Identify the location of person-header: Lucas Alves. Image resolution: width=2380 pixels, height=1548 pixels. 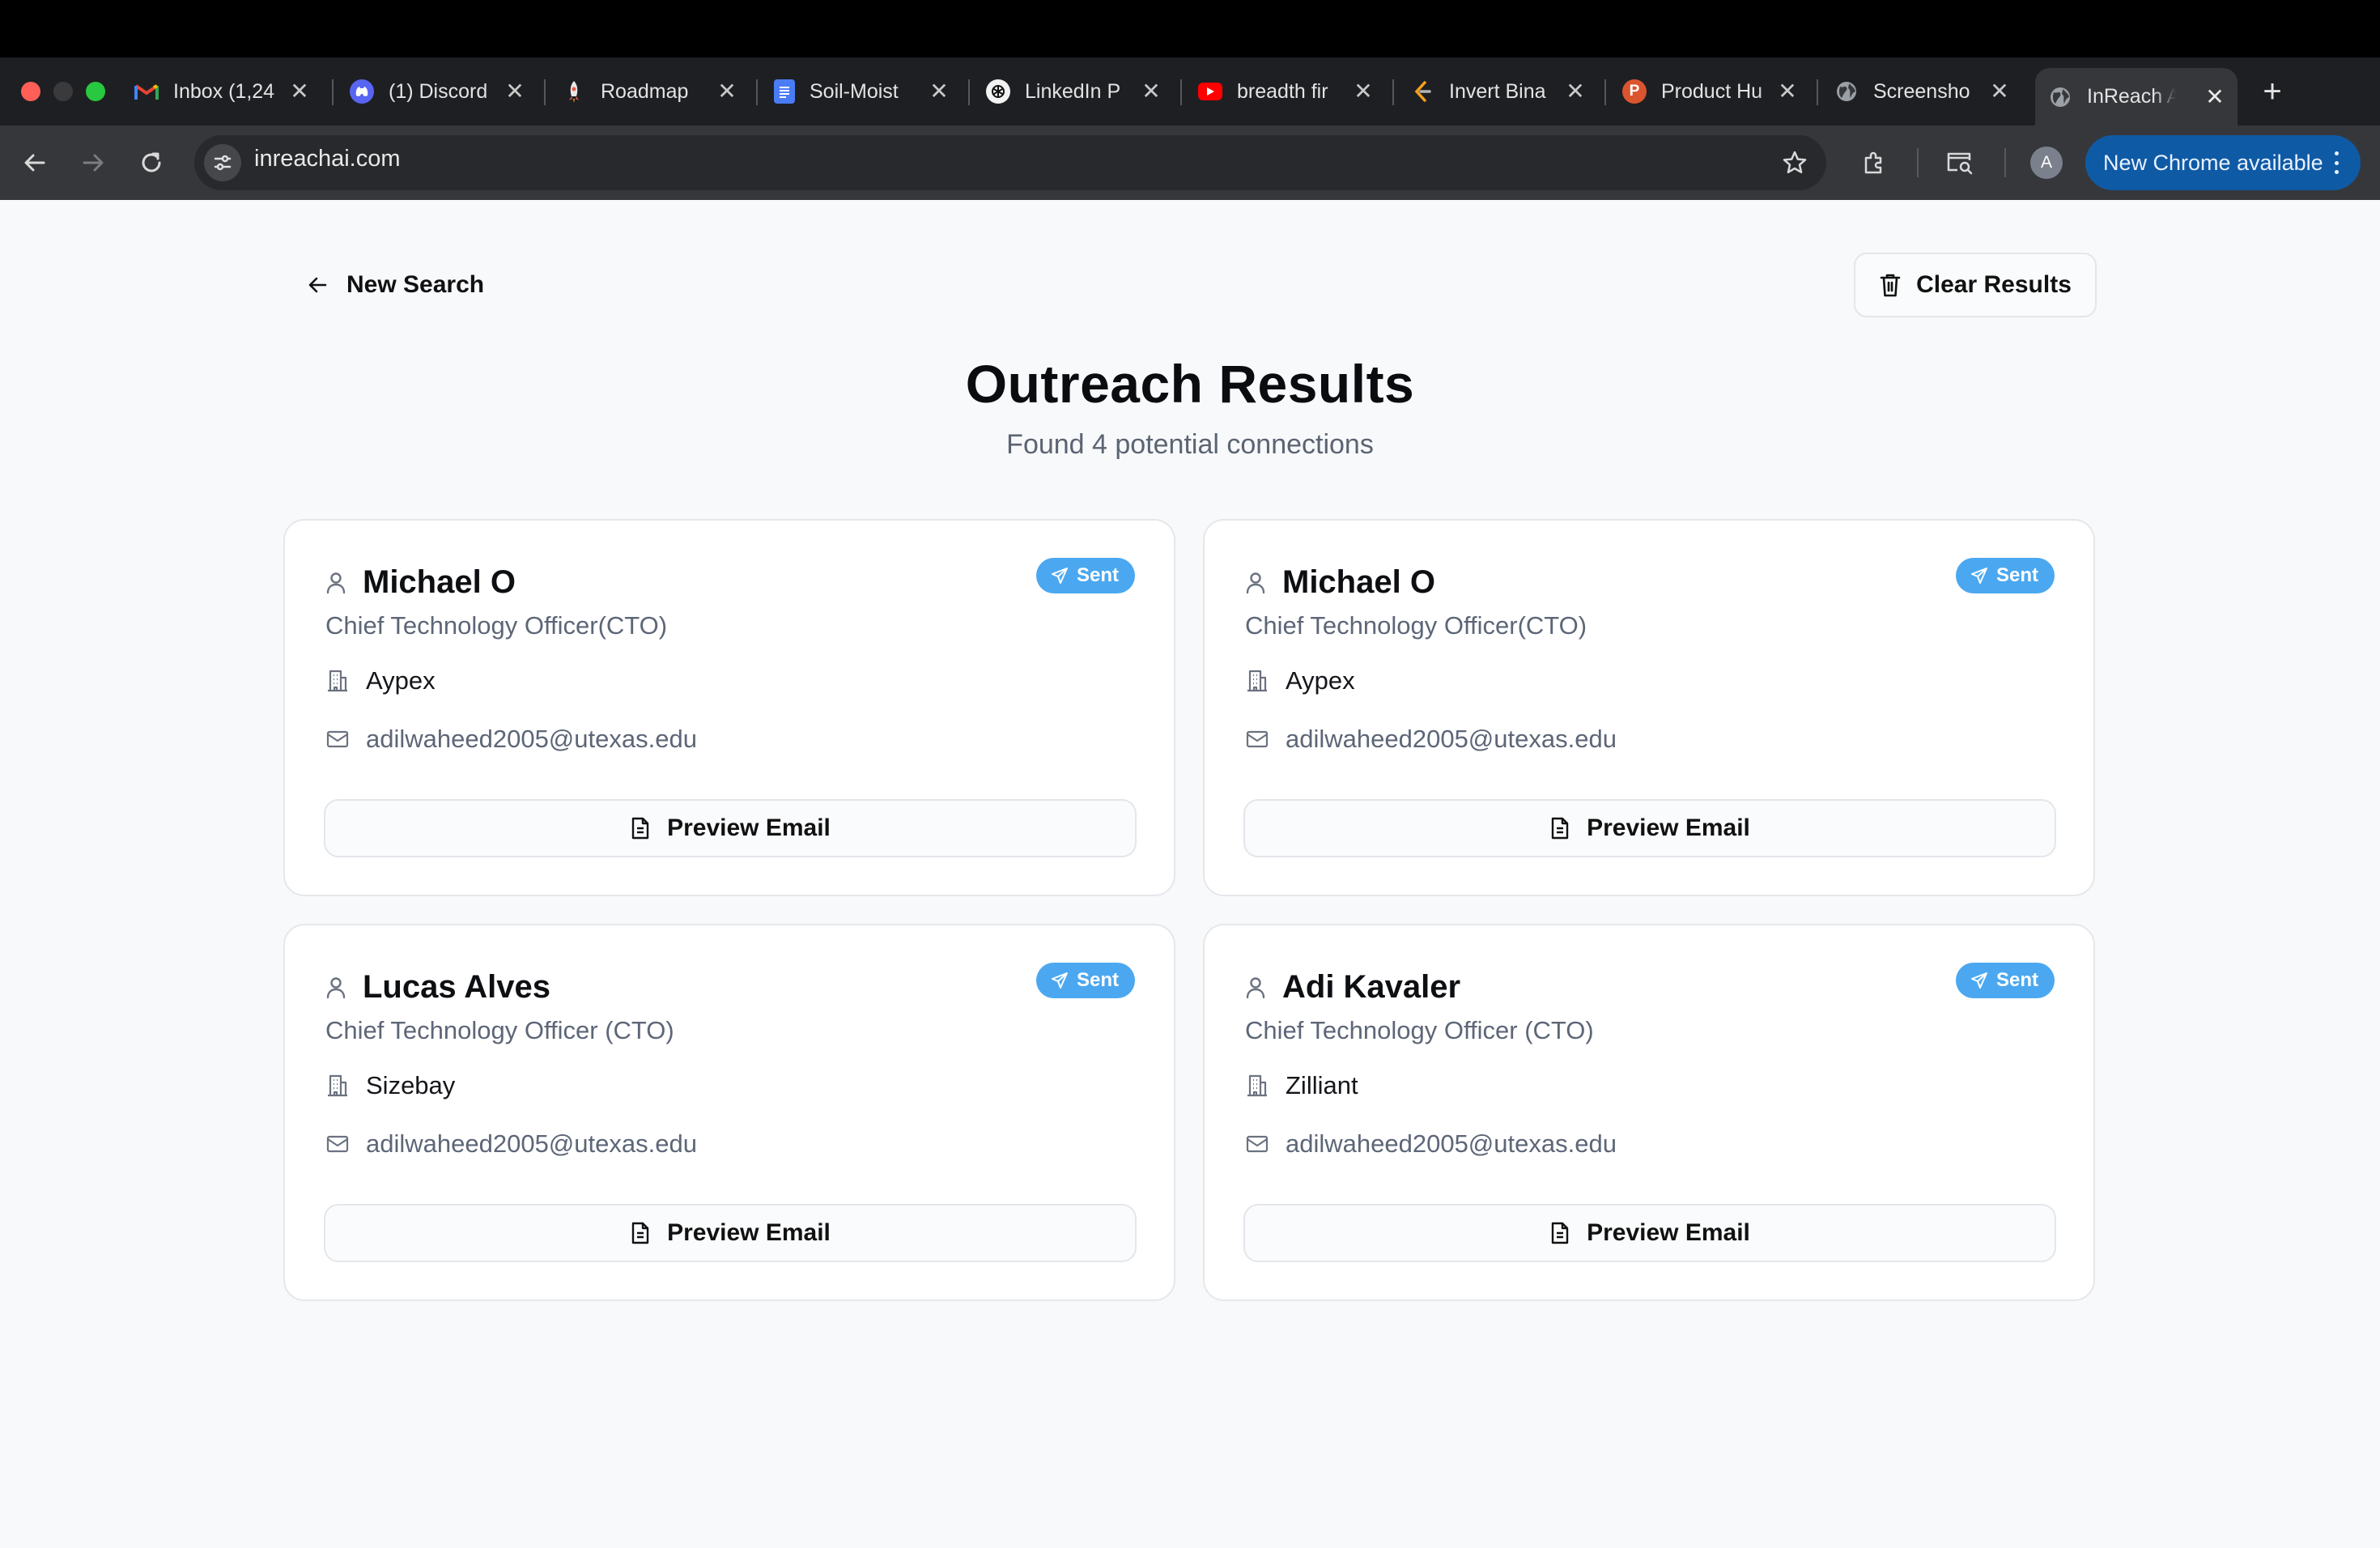
(438, 988).